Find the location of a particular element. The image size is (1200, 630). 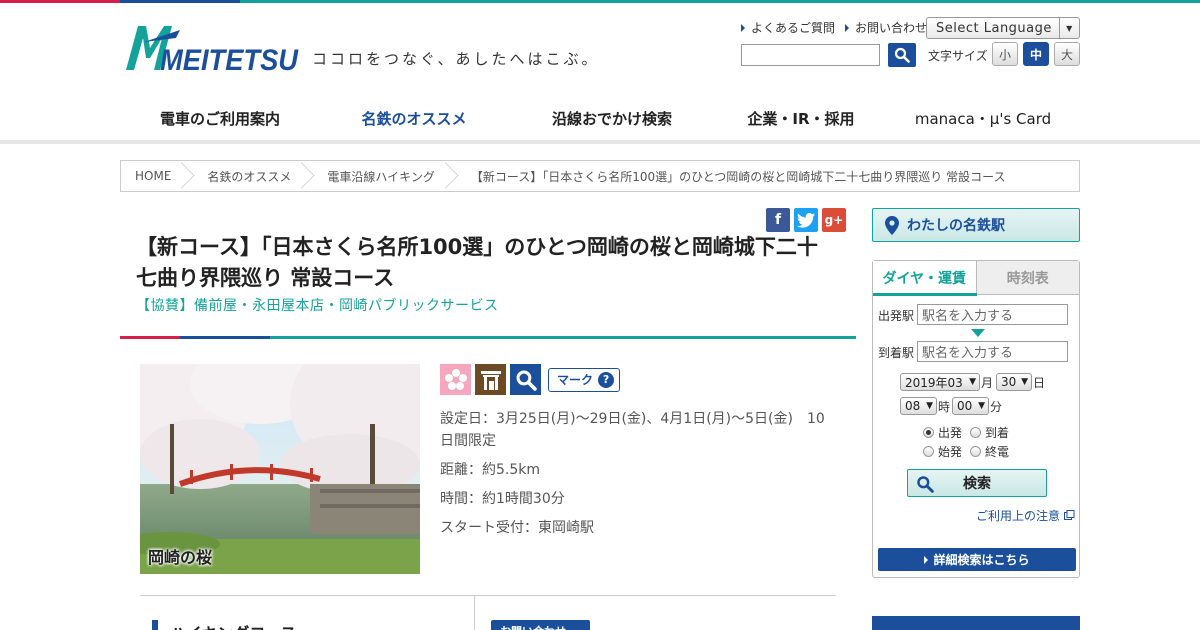

faq-link: よくあるご質問 is located at coordinates (788, 27).